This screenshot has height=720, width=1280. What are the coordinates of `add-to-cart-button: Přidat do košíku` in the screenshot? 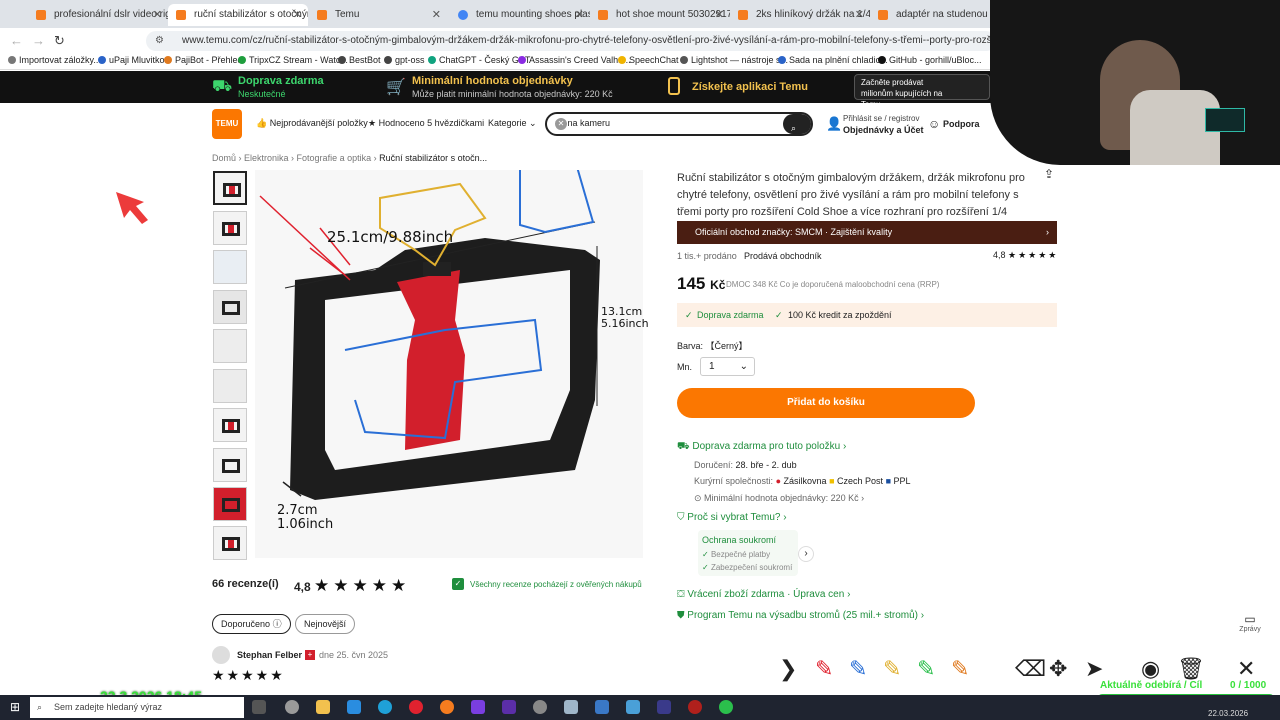 It's located at (826, 403).